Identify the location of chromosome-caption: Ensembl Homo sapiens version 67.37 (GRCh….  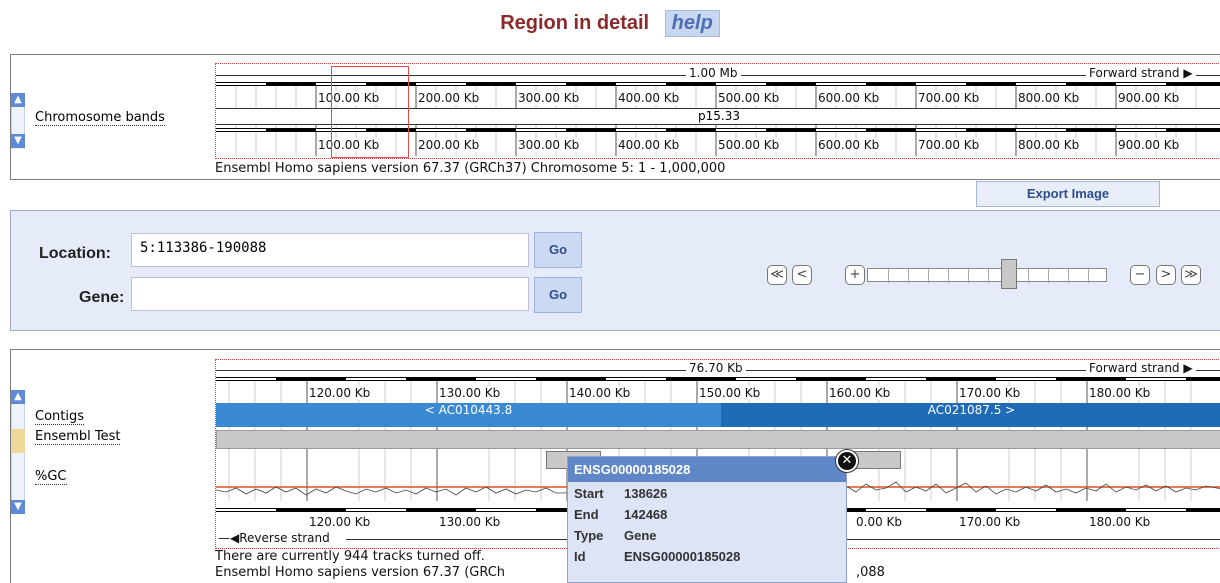
(470, 168).